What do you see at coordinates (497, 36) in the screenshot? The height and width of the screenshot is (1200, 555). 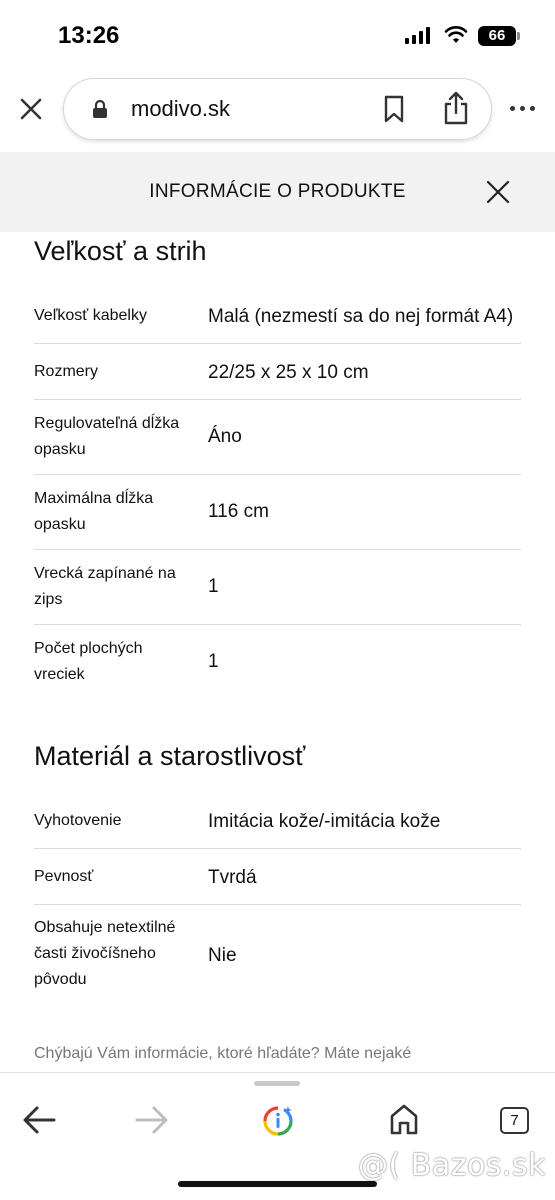 I see `battery-indicator: 66` at bounding box center [497, 36].